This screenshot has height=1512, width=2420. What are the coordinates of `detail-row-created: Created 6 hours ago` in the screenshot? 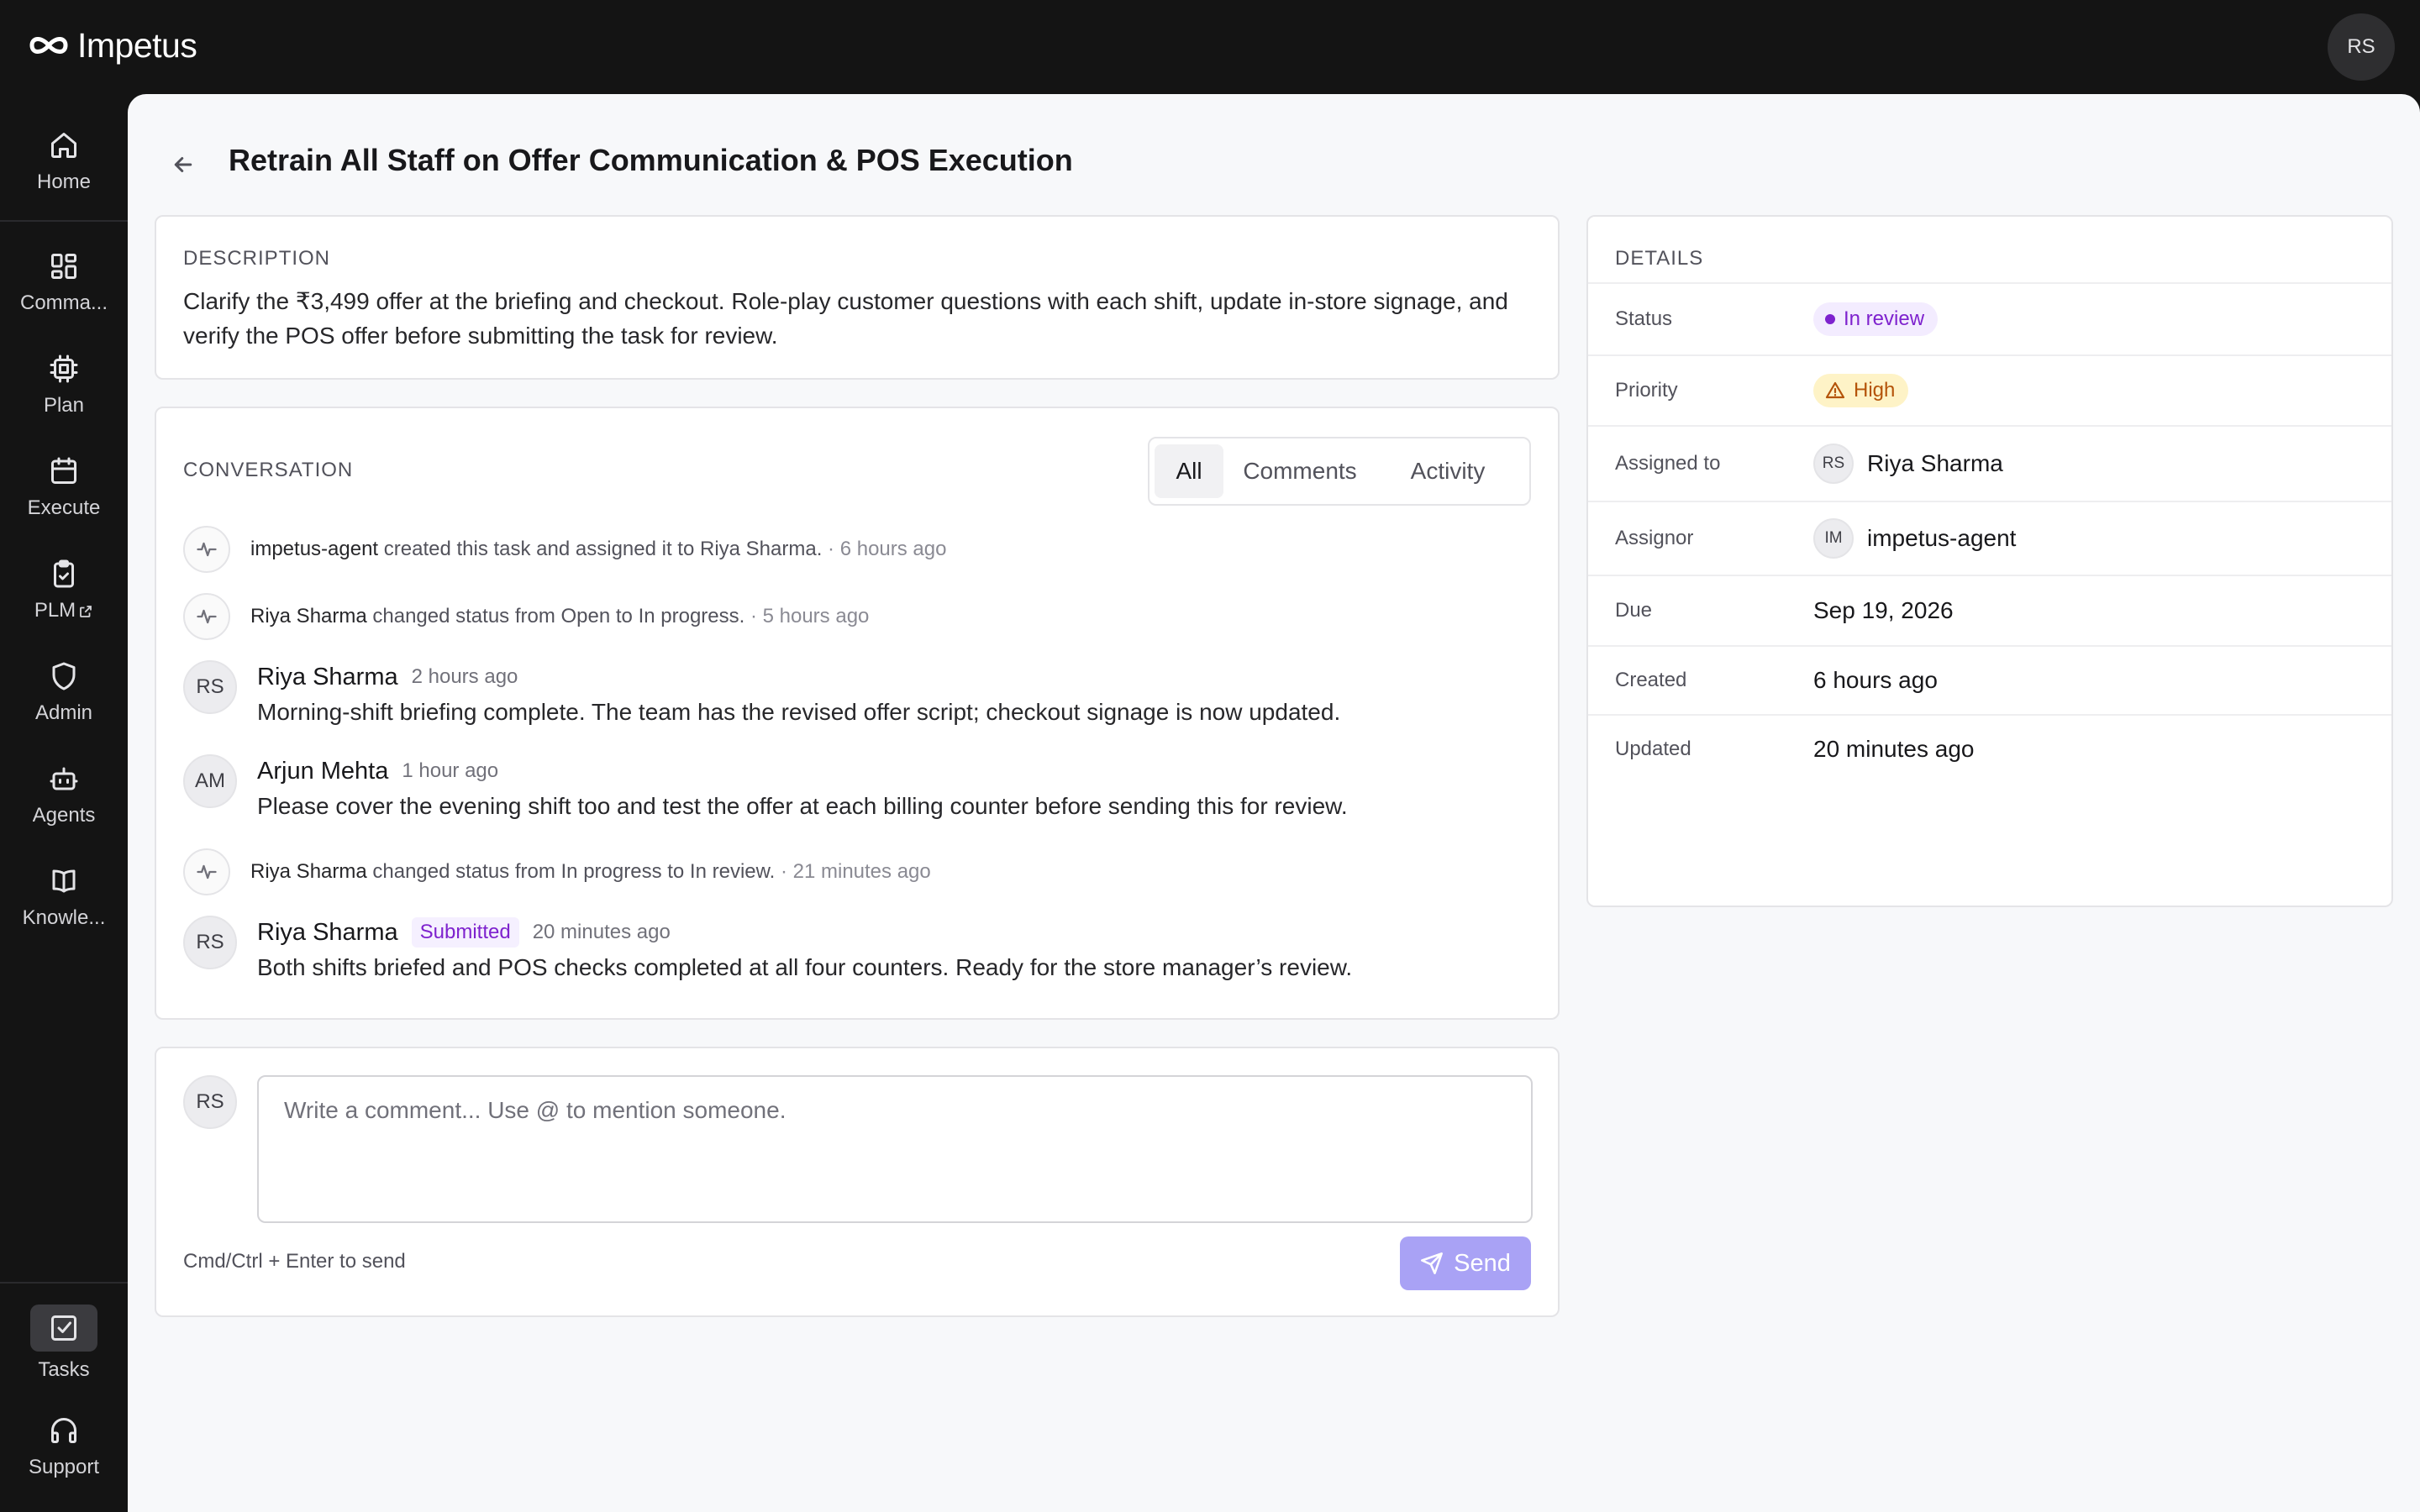 It's located at (1989, 679).